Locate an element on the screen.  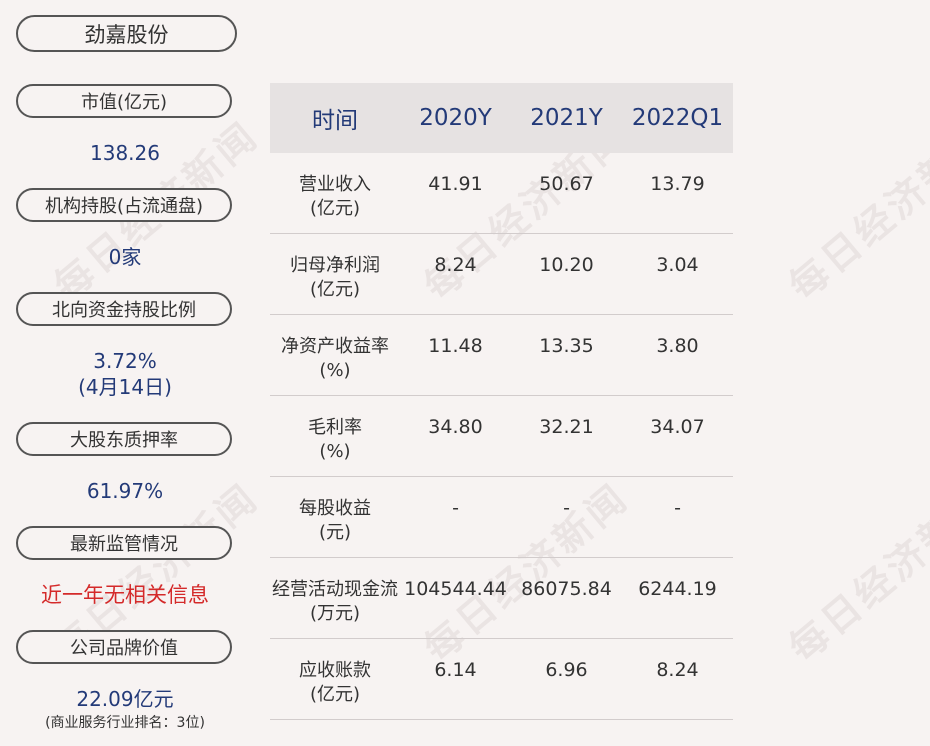
header-2022q1: 2022Q1 is located at coordinates (677, 118).